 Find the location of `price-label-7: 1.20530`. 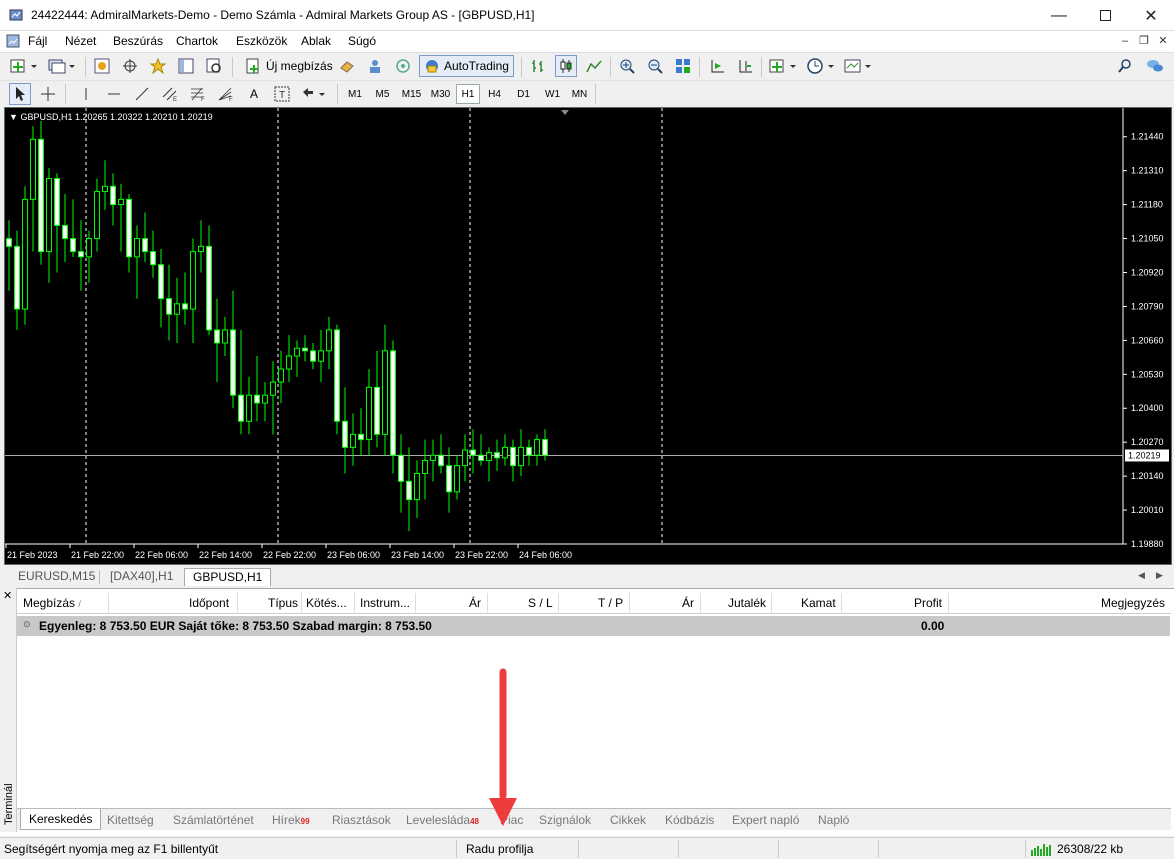

price-label-7: 1.20530 is located at coordinates (1147, 374).